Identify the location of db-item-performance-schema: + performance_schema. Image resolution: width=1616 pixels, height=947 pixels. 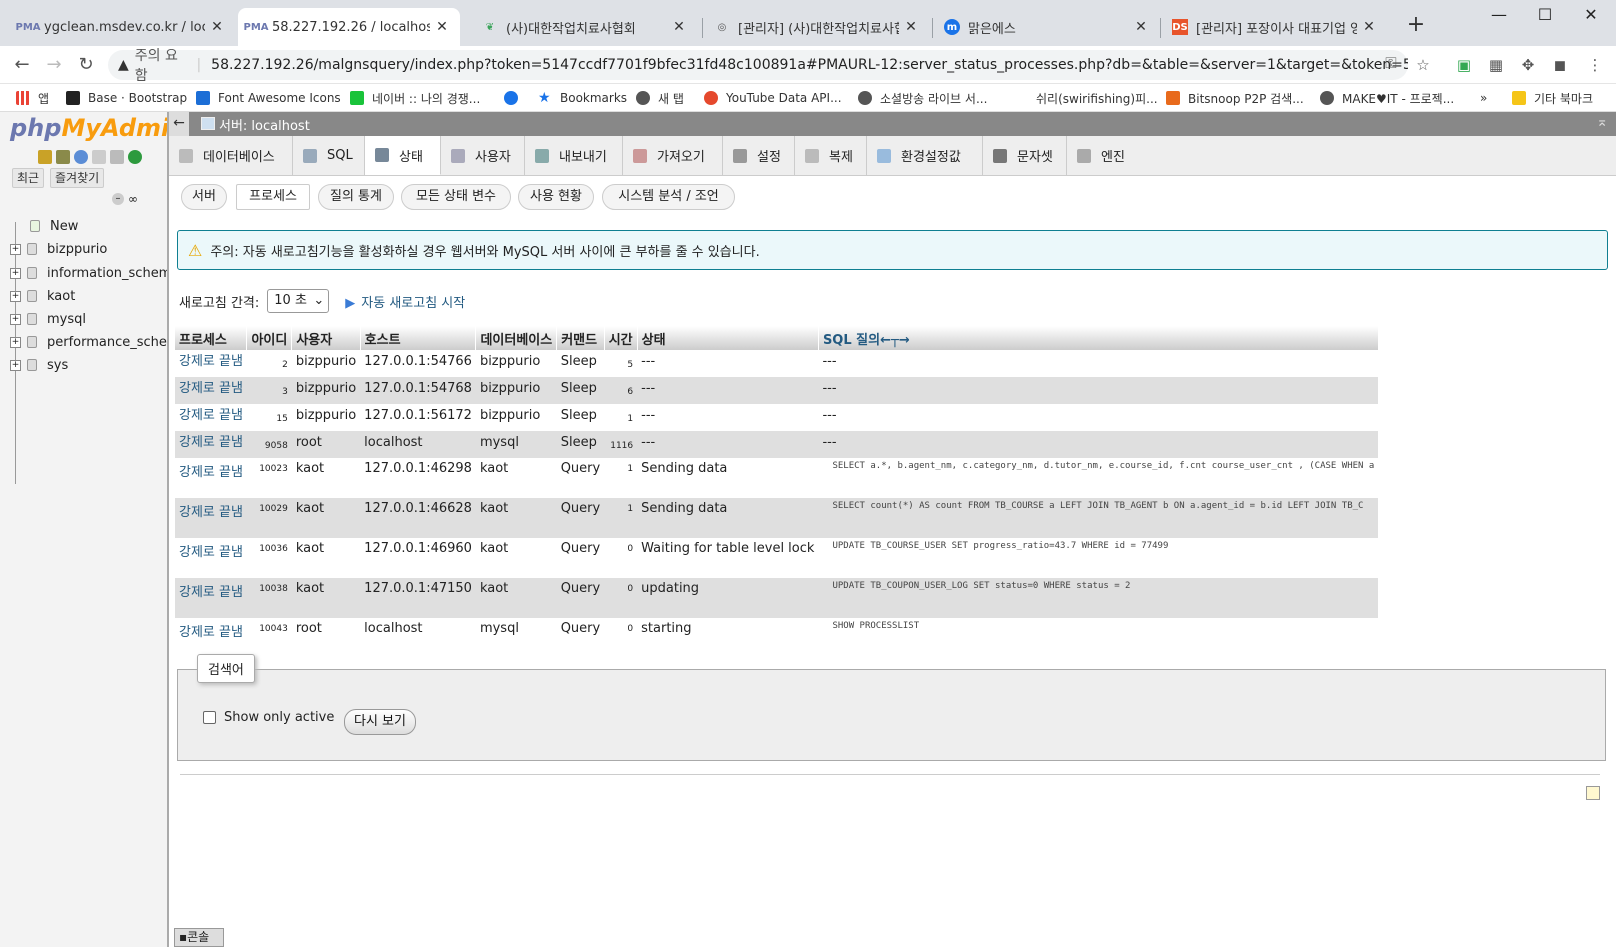
(83, 342).